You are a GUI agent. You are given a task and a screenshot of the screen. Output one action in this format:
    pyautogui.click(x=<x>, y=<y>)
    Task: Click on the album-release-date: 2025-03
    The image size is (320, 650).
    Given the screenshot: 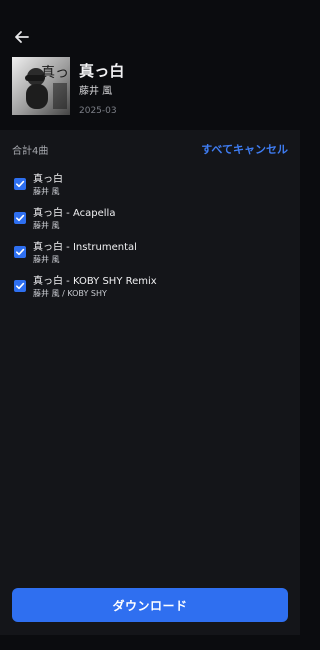 What is the action you would take?
    pyautogui.click(x=98, y=111)
    